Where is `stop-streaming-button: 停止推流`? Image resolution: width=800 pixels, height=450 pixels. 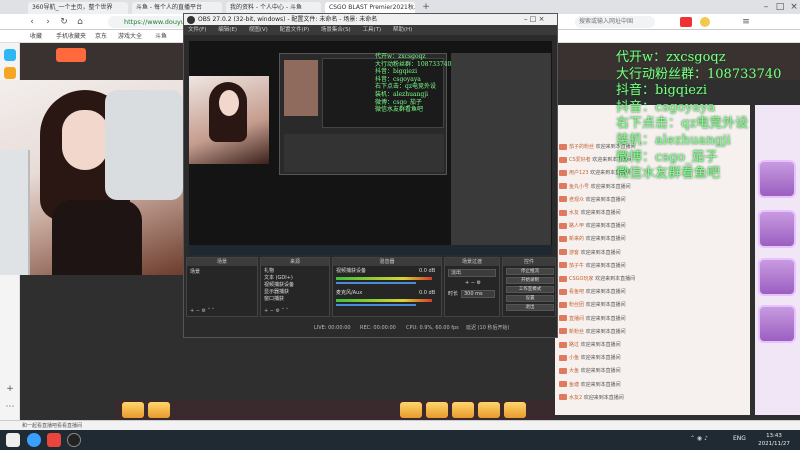
stop-streaming-button: 停止推流 is located at coordinates (530, 271).